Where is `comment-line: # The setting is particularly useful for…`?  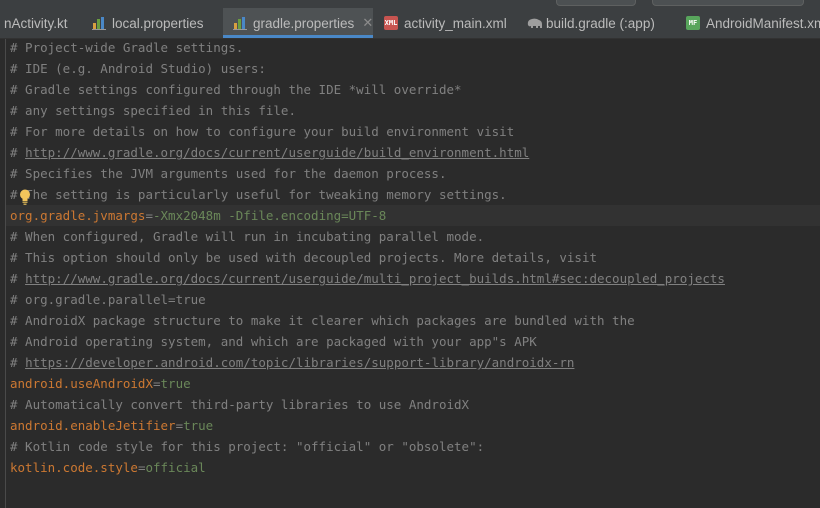
comment-line: # The setting is particularly useful for… is located at coordinates (258, 194).